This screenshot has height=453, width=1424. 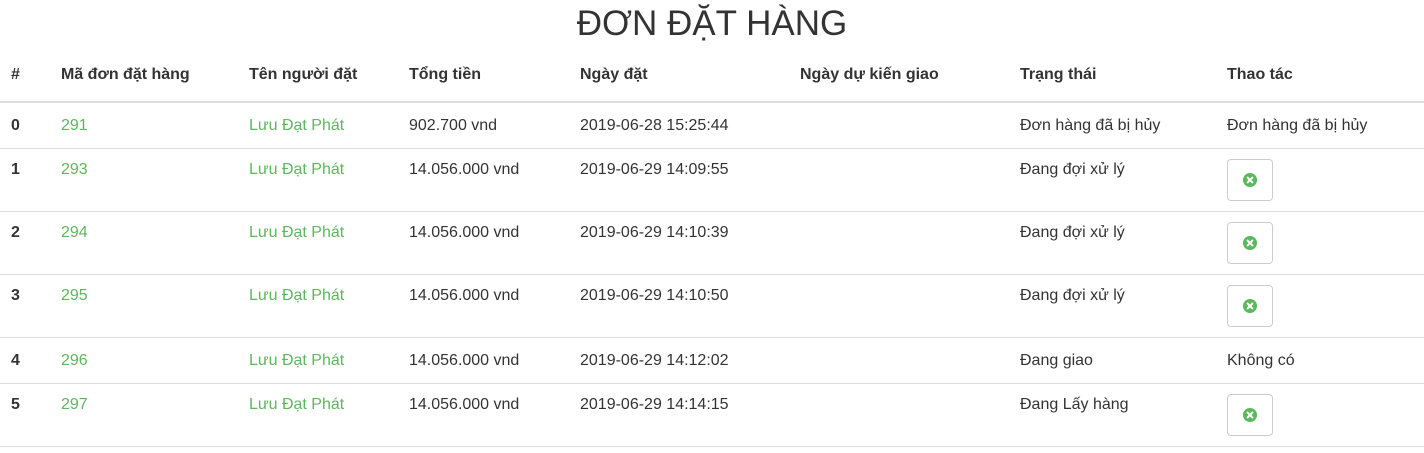 I want to click on row-index: 5, so click(x=25, y=415).